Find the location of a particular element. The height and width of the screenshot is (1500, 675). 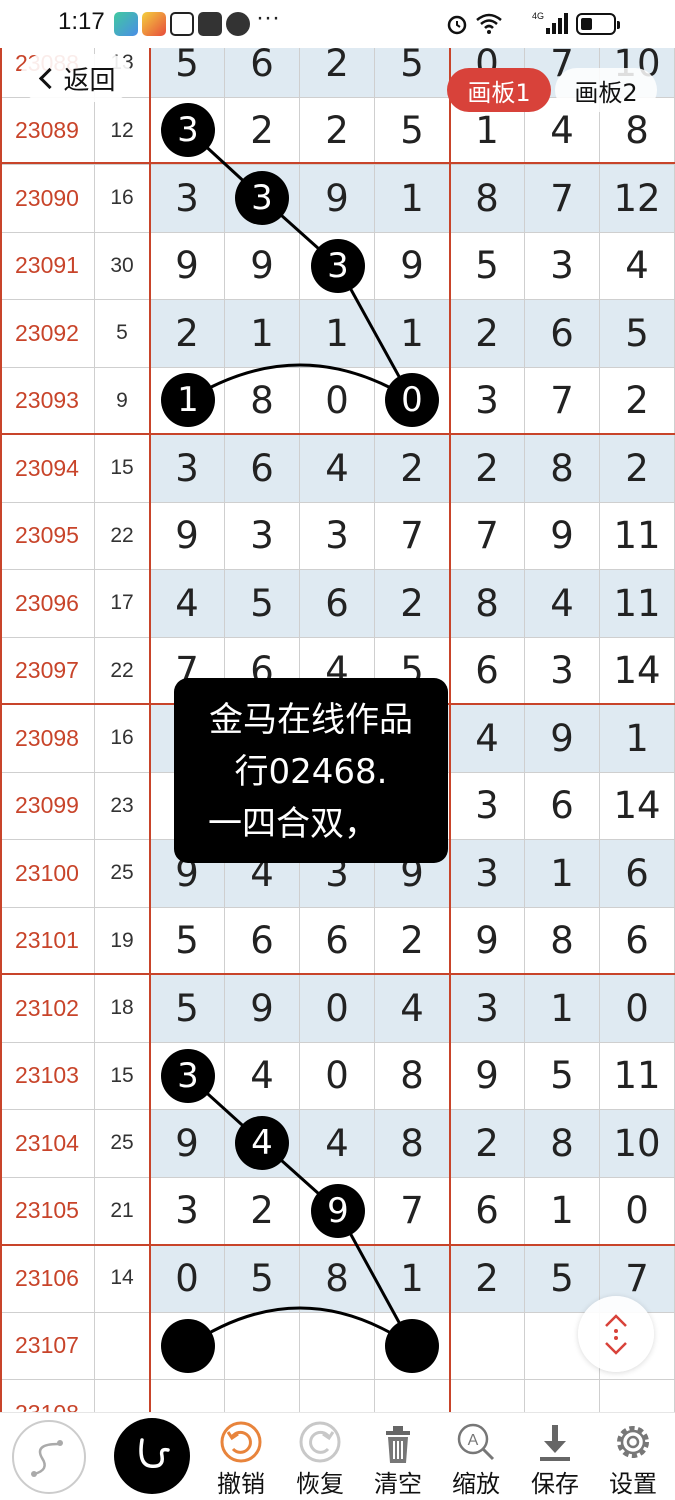

zoom-icon: A is located at coordinates (476, 1442).